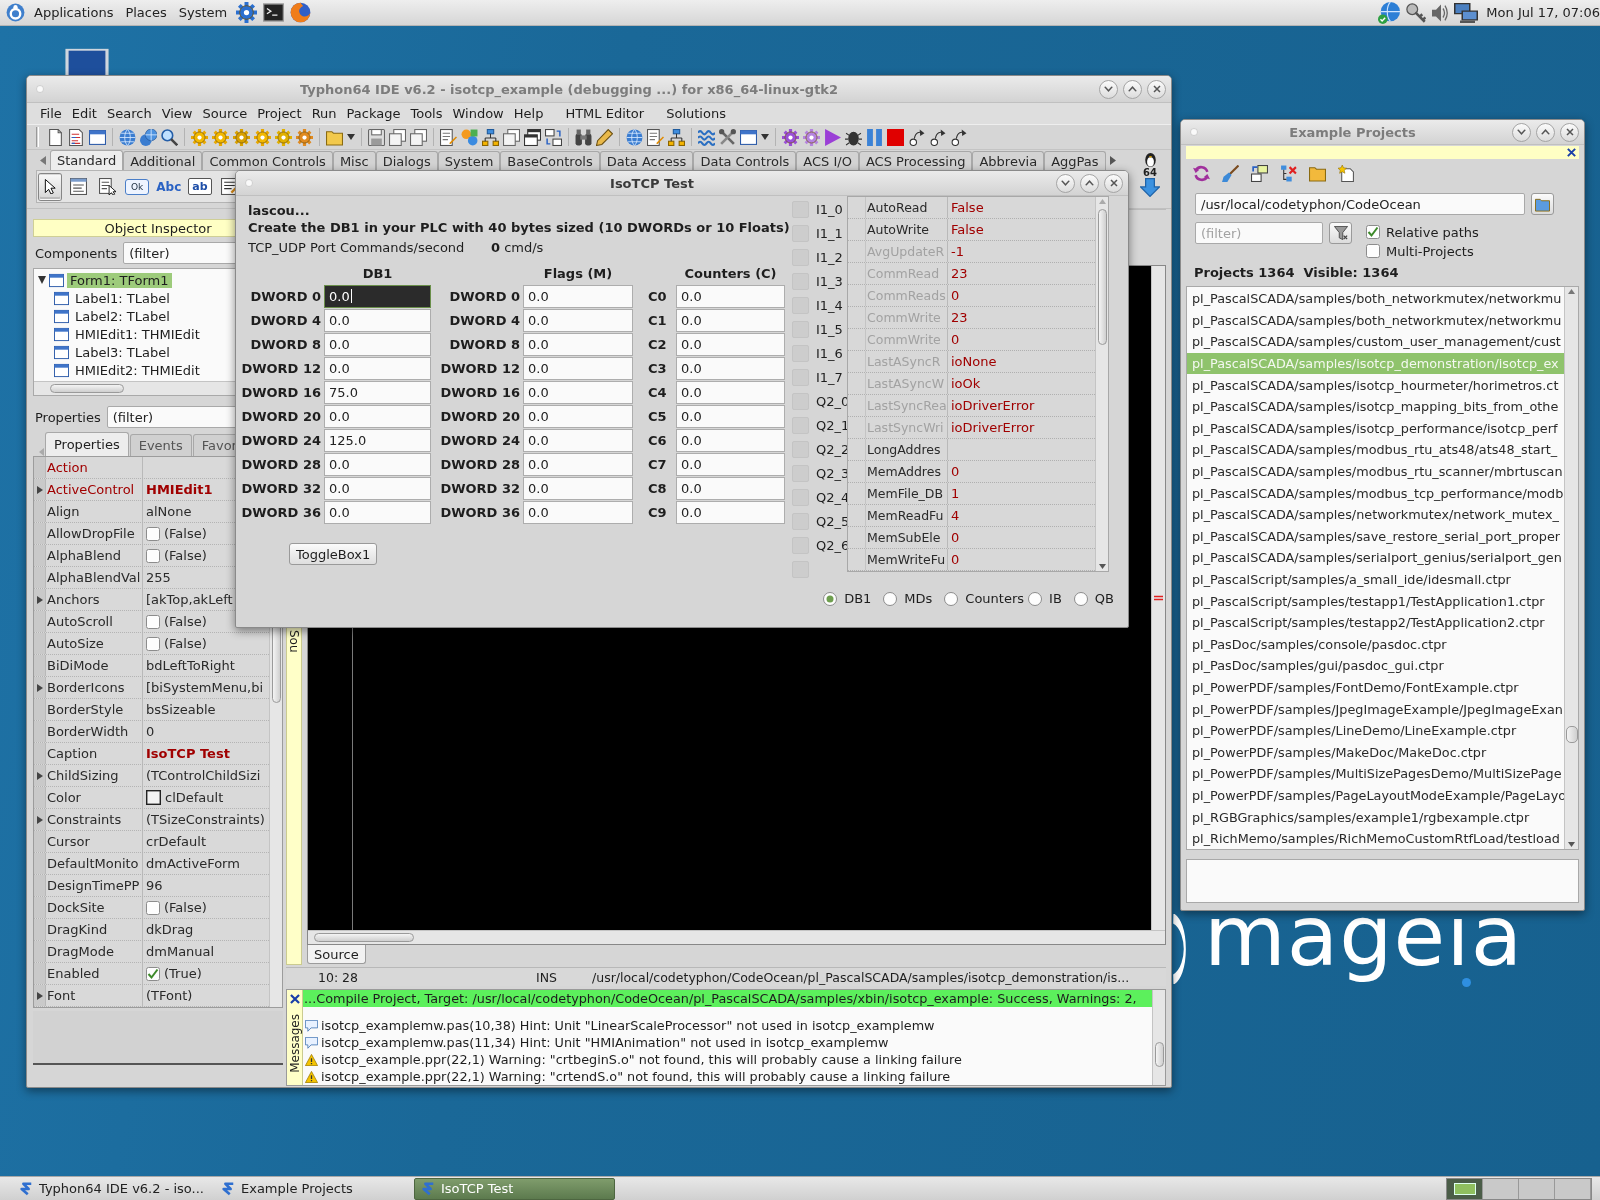 The width and height of the screenshot is (1600, 1200). I want to click on property-value: (TSizeConstraints), so click(205, 819).